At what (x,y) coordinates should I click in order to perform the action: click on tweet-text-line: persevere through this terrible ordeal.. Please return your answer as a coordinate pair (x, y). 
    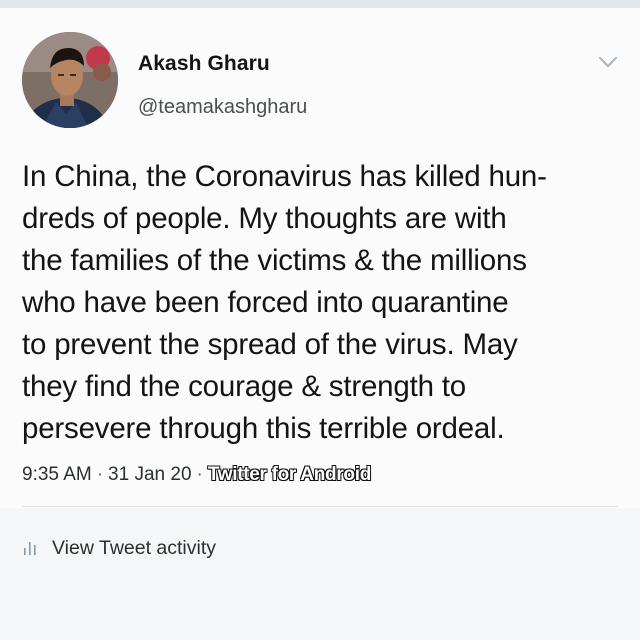
    Looking at the image, I should click on (263, 428).